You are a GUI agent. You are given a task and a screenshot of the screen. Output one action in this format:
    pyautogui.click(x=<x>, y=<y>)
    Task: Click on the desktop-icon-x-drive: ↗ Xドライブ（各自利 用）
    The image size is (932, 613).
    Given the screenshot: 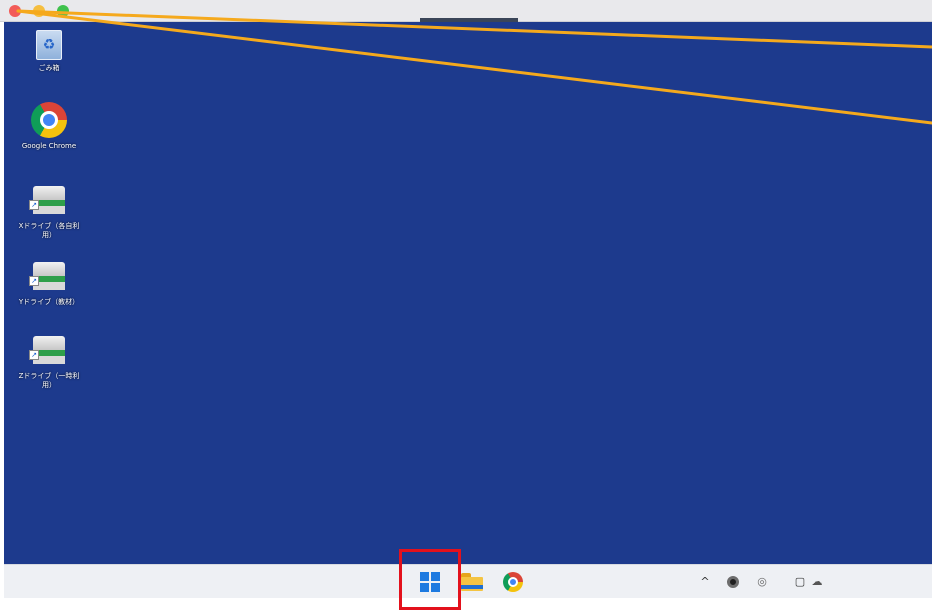 What is the action you would take?
    pyautogui.click(x=49, y=213)
    